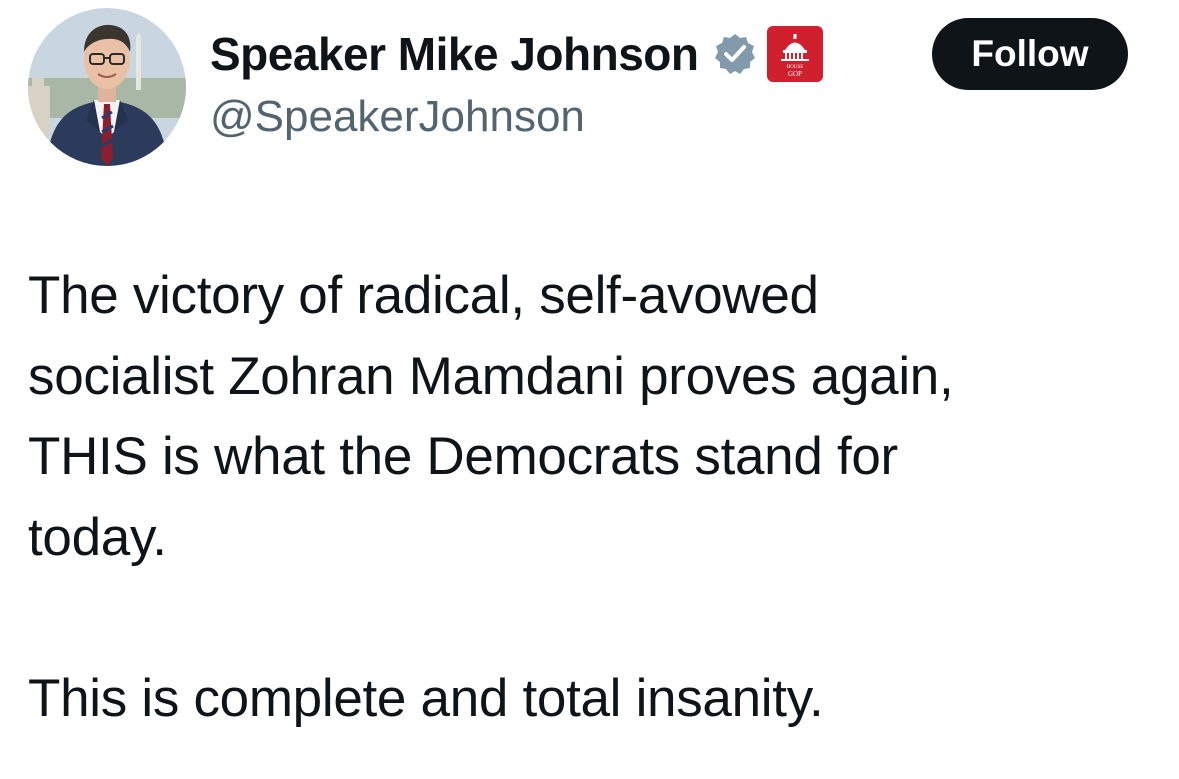  Describe the element at coordinates (423, 295) in the screenshot. I see `tweet-text-line: The victory of radical, self-avowed` at that location.